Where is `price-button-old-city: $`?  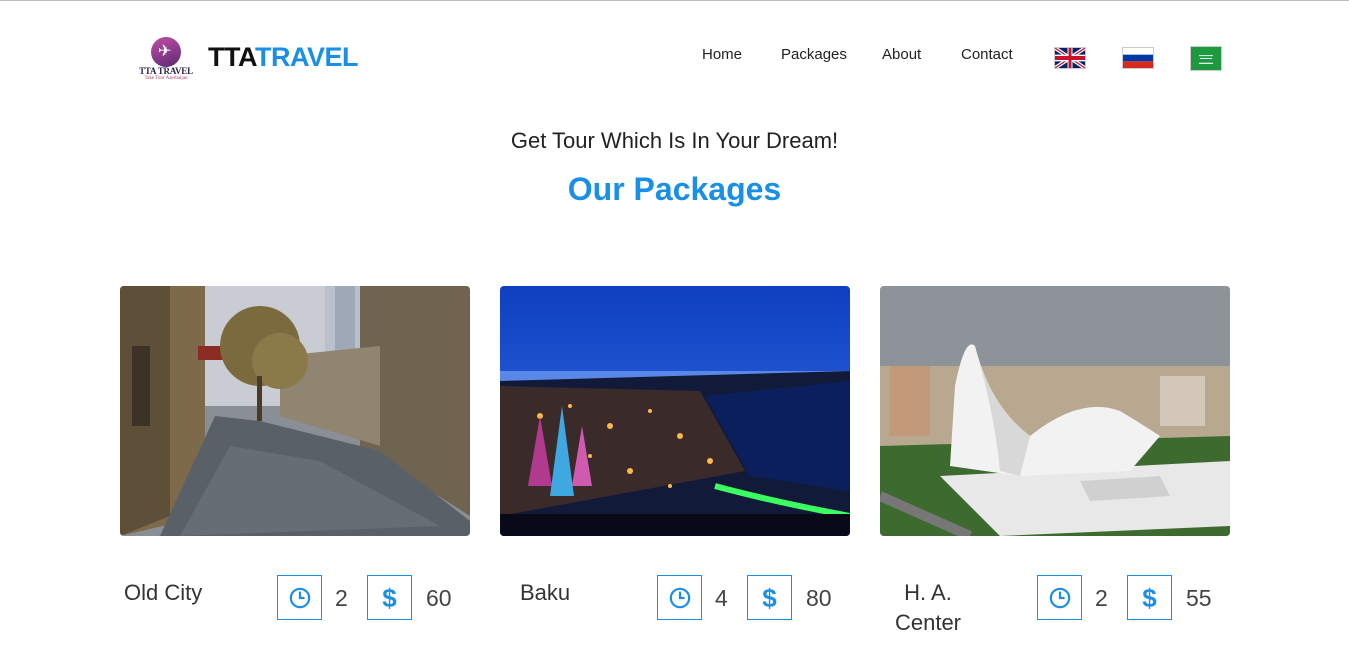 price-button-old-city: $ is located at coordinates (389, 597).